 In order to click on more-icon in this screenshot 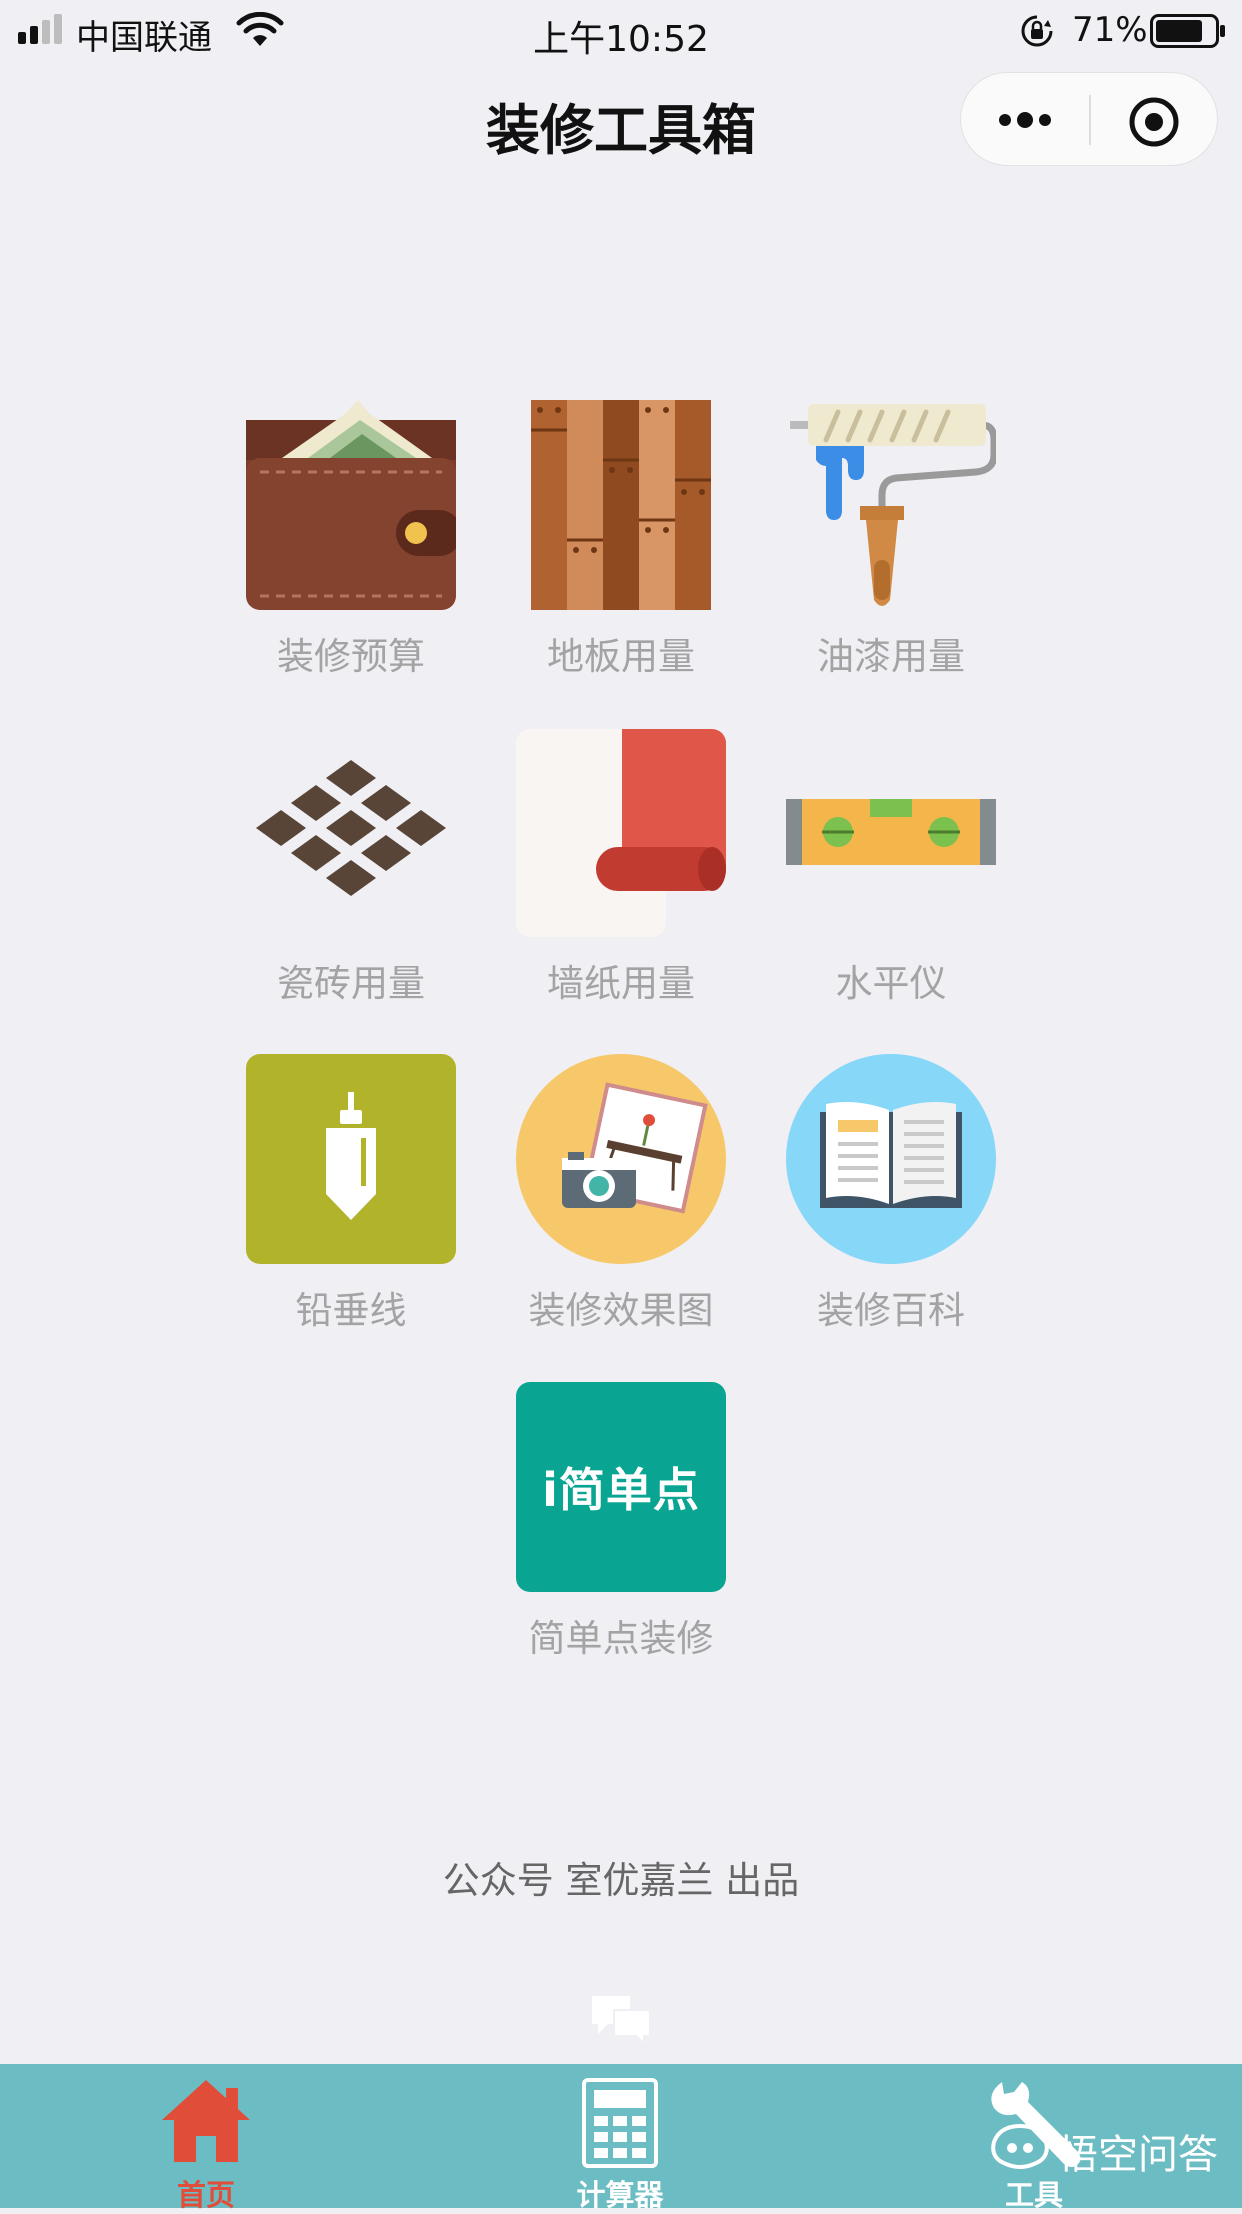, I will do `click(1025, 120)`.